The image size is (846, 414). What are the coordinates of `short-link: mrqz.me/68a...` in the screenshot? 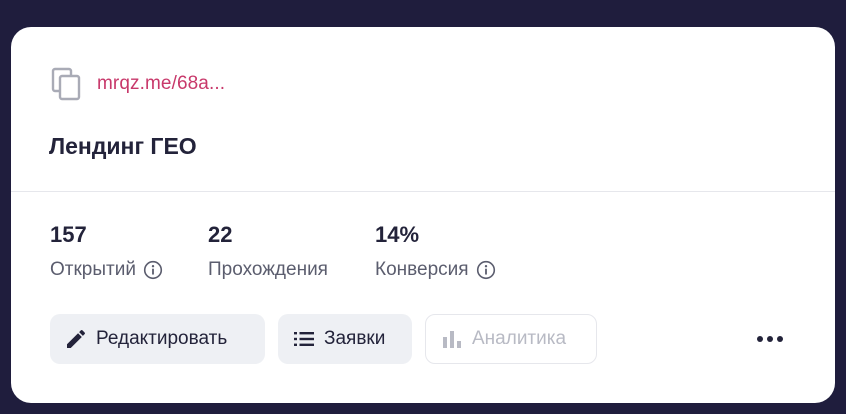 It's located at (161, 84).